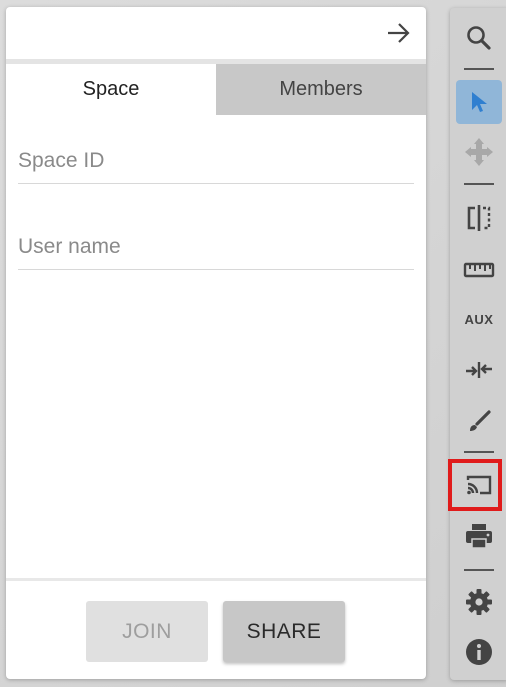  I want to click on tab-bar: Space Members, so click(216, 87).